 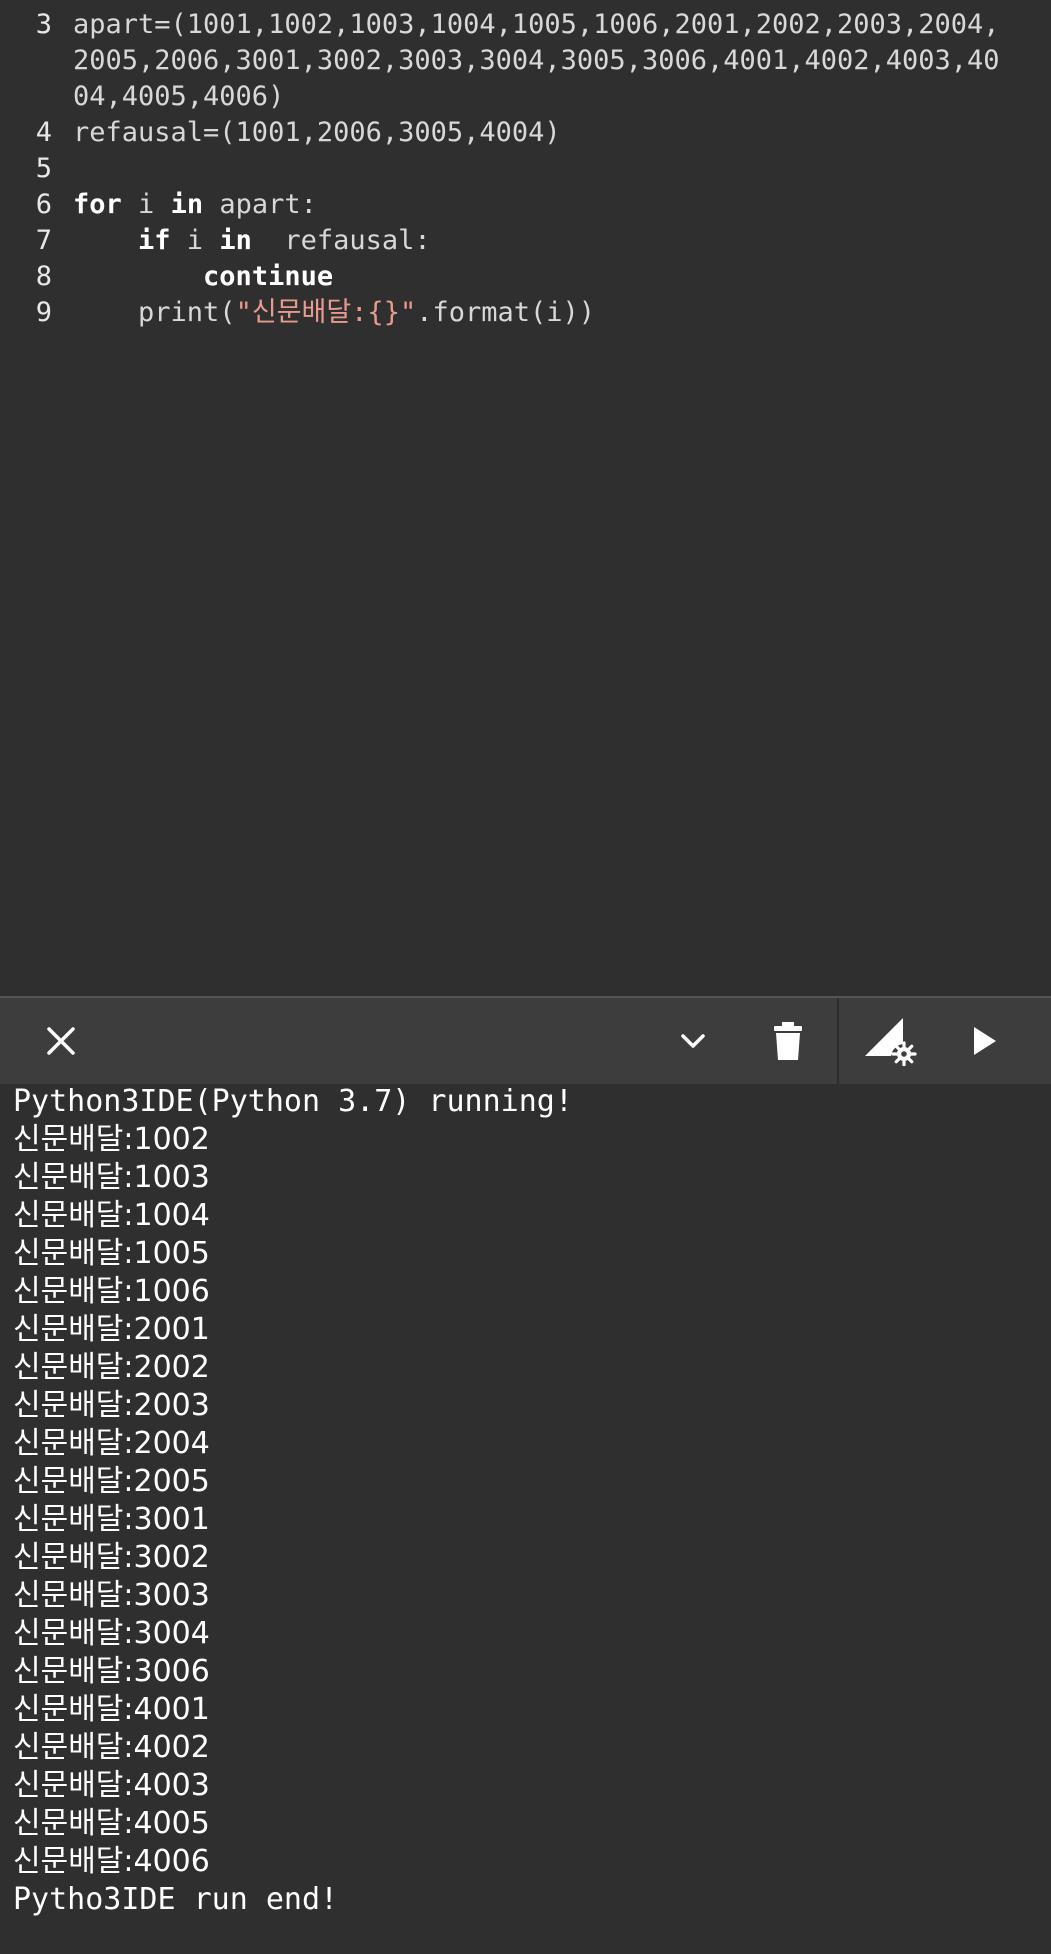 I want to click on line-number: 7, so click(x=43, y=240).